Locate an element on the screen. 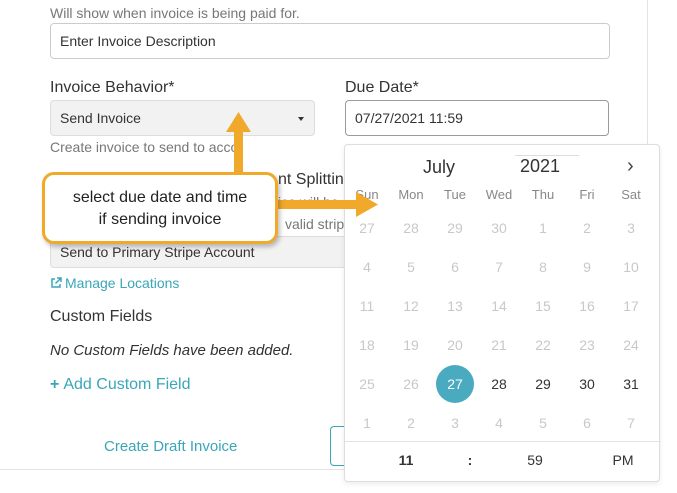 The height and width of the screenshot is (493, 677). calendar-day-number: 11 is located at coordinates (367, 306).